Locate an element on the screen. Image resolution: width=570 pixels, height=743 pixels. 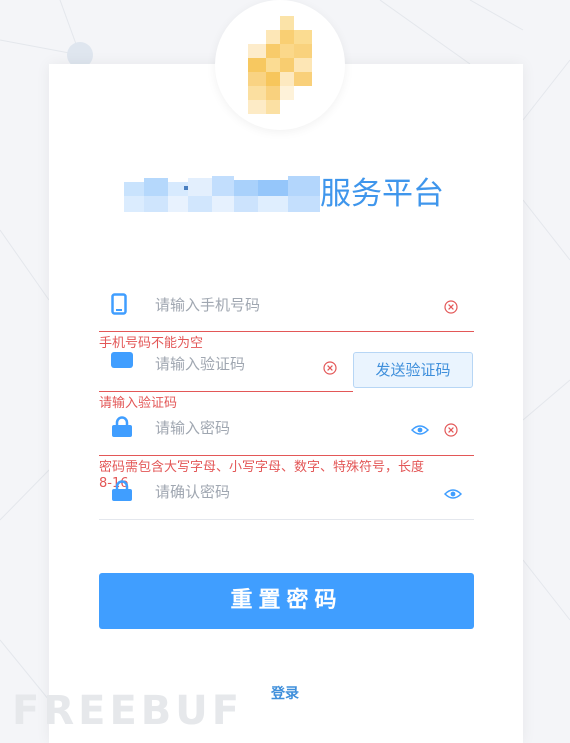
logo is located at coordinates (280, 65).